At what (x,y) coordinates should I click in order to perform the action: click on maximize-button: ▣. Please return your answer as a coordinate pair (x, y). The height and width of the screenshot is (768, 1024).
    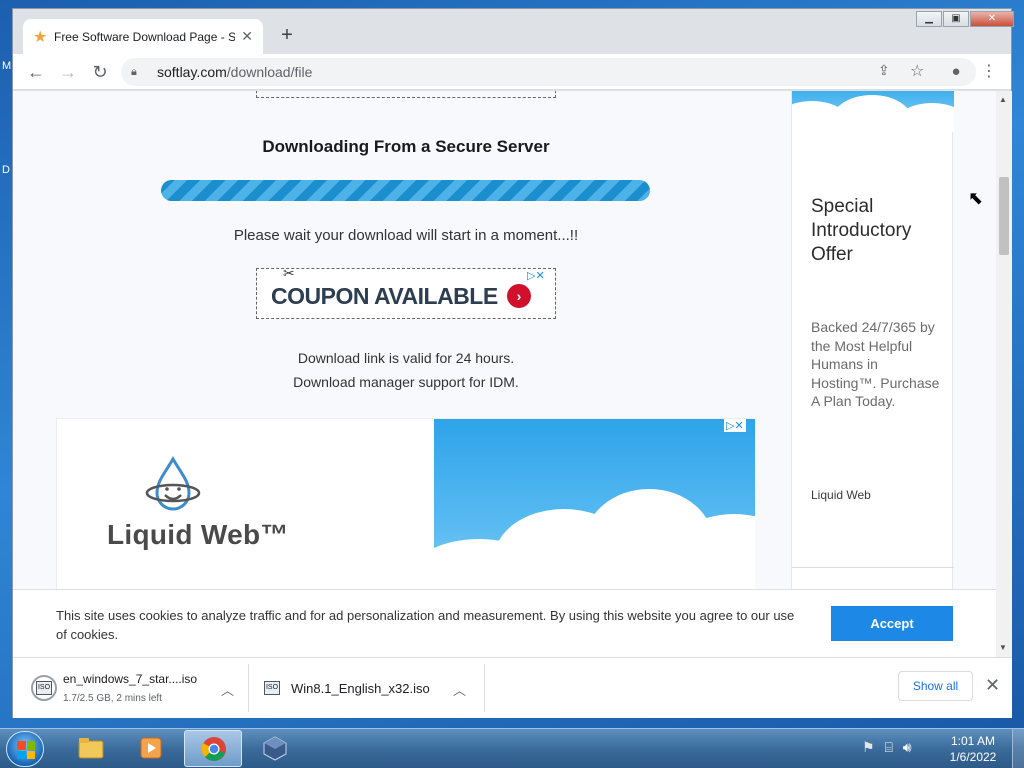
    Looking at the image, I should click on (956, 19).